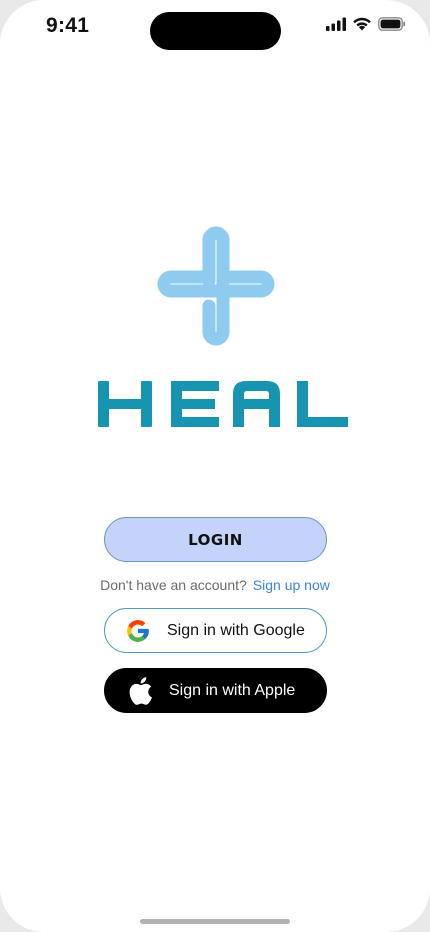 The image size is (430, 932). Describe the element at coordinates (362, 23) in the screenshot. I see `wifi-icon` at that location.